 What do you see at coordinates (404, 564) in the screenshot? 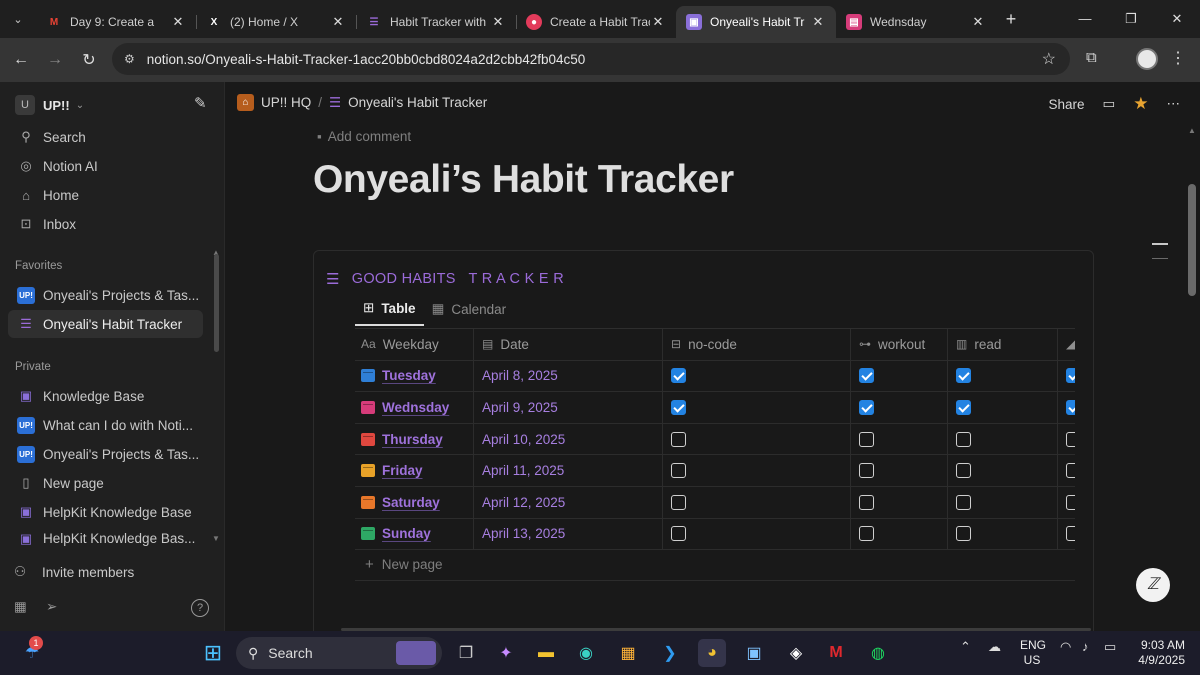
I see `new-page-button: + New page` at bounding box center [404, 564].